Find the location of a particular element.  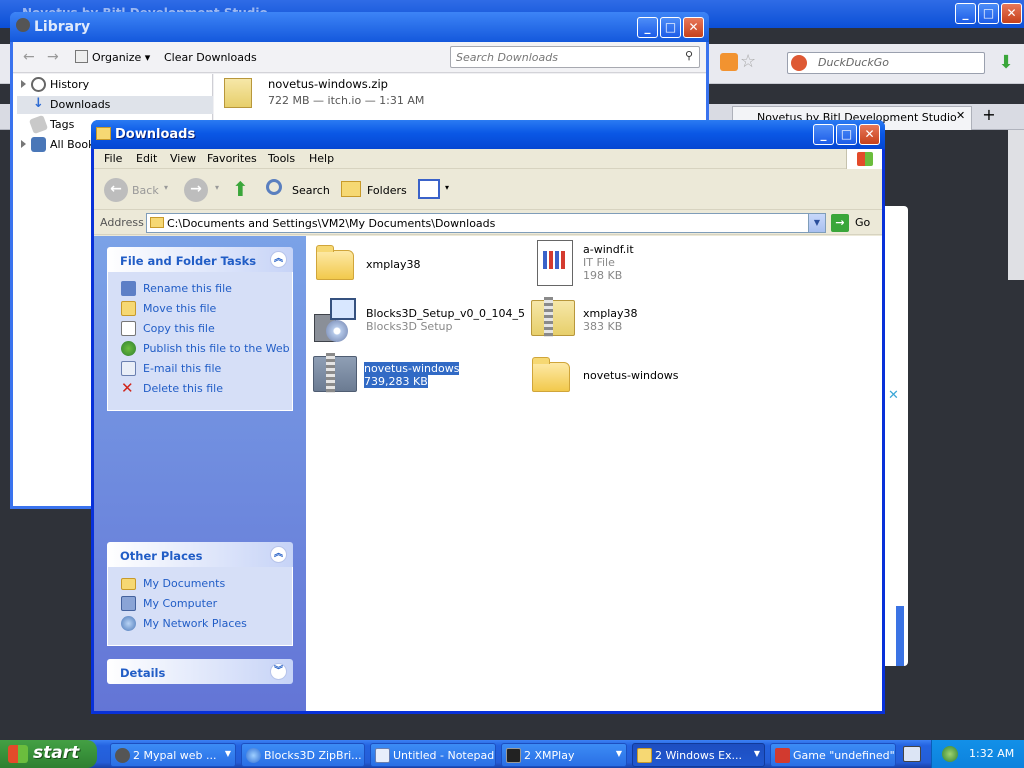

file-item: xmplay38 383 KB is located at coordinates (627, 321).